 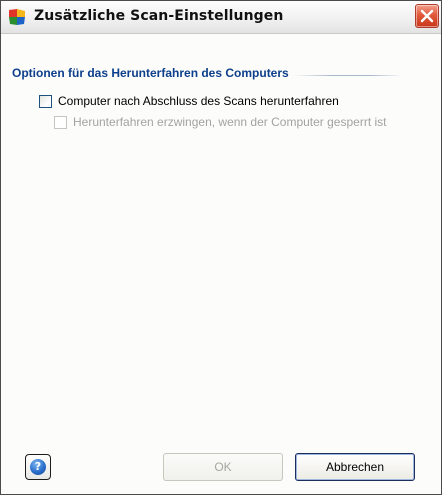 I want to click on help-button: ?, so click(x=38, y=467).